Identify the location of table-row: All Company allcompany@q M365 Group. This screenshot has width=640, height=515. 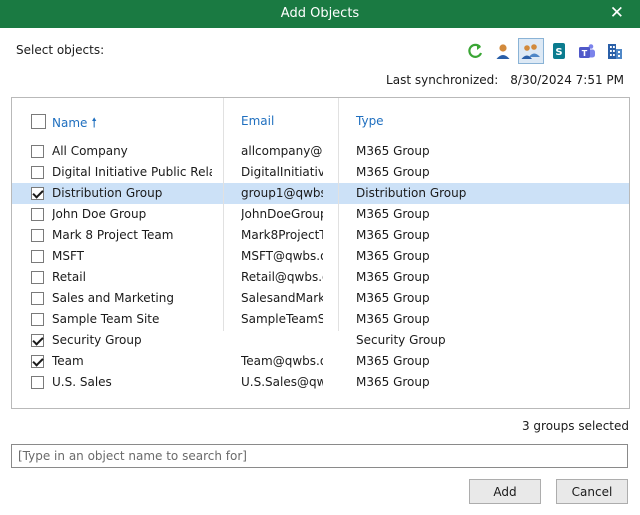
(320, 151).